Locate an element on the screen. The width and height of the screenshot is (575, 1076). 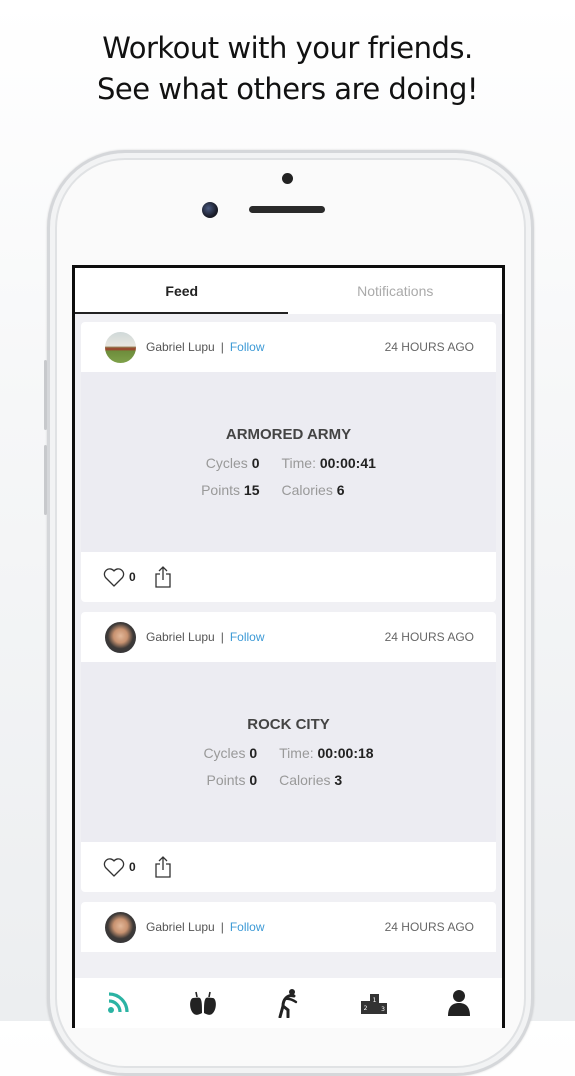
leaderboard-icon: 1 2 3 is located at coordinates (373, 1004).